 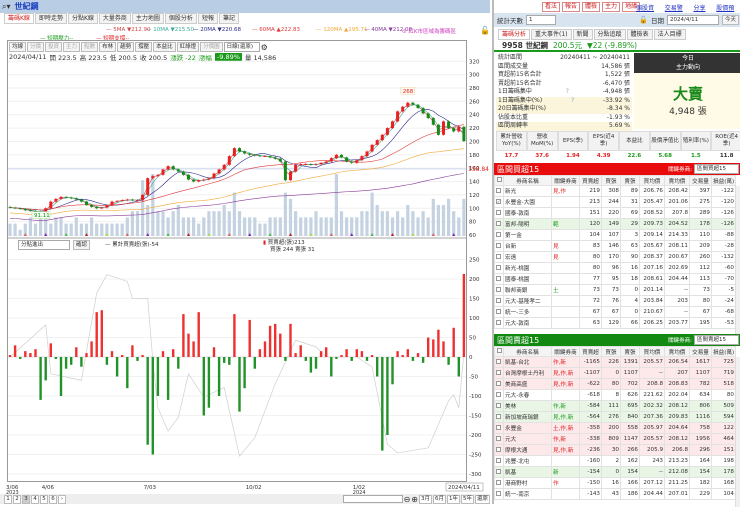 What do you see at coordinates (615, 301) in the screenshot?
I see `table-row: 元大-基隆孝二 72 76 4 203.84 203 80 -24` at bounding box center [615, 301].